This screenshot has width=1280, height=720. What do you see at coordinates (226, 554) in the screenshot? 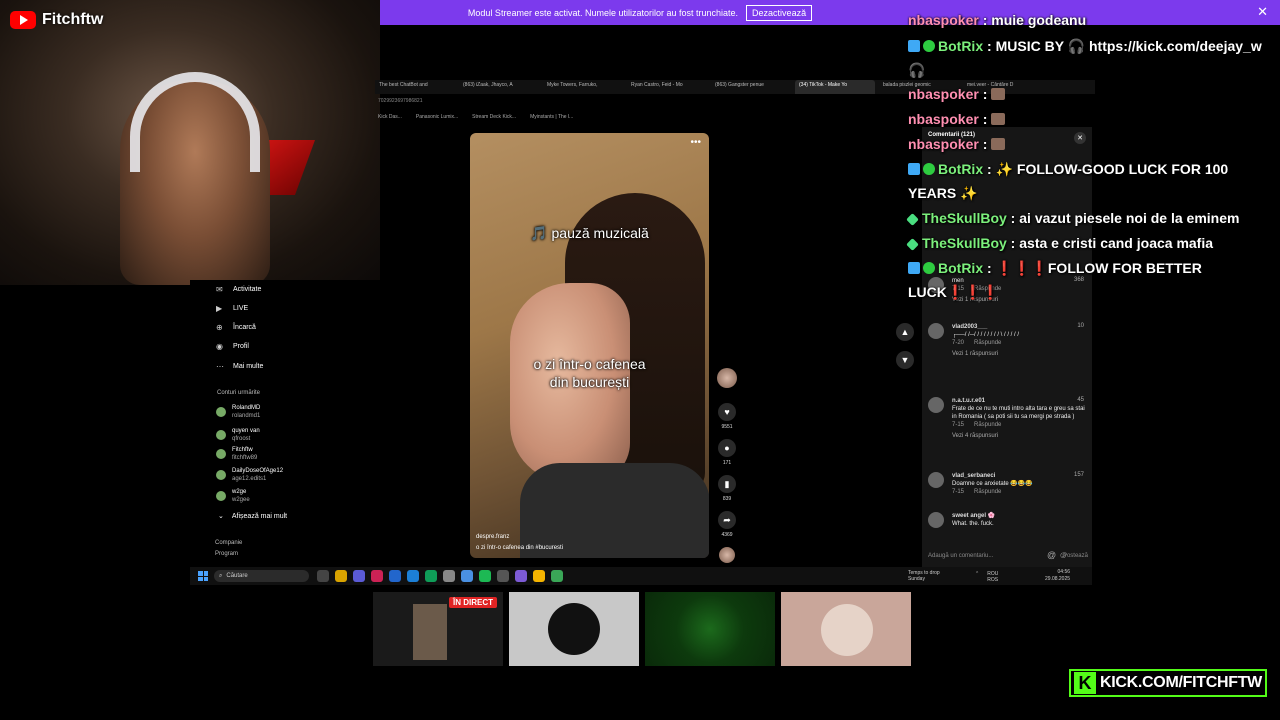
I see `footer-link: Program` at bounding box center [226, 554].